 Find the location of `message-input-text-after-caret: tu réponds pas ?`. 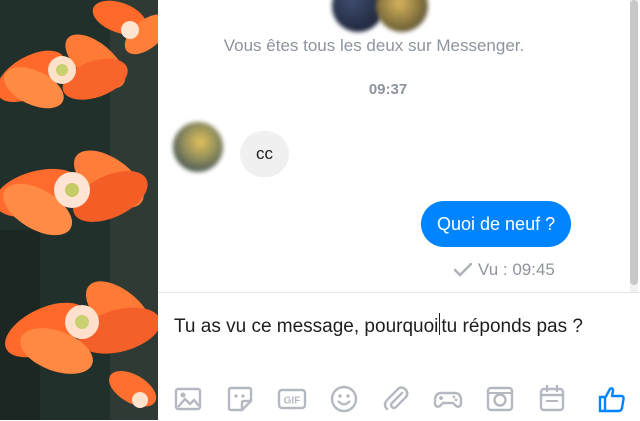

message-input-text-after-caret: tu réponds pas ? is located at coordinates (512, 326).